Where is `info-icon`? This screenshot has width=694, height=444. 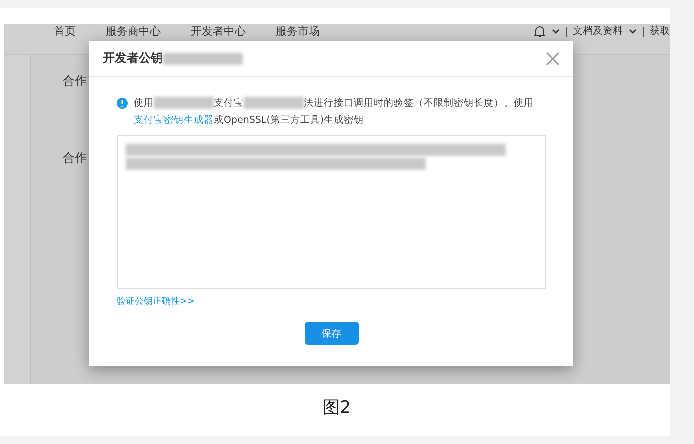 info-icon is located at coordinates (122, 103).